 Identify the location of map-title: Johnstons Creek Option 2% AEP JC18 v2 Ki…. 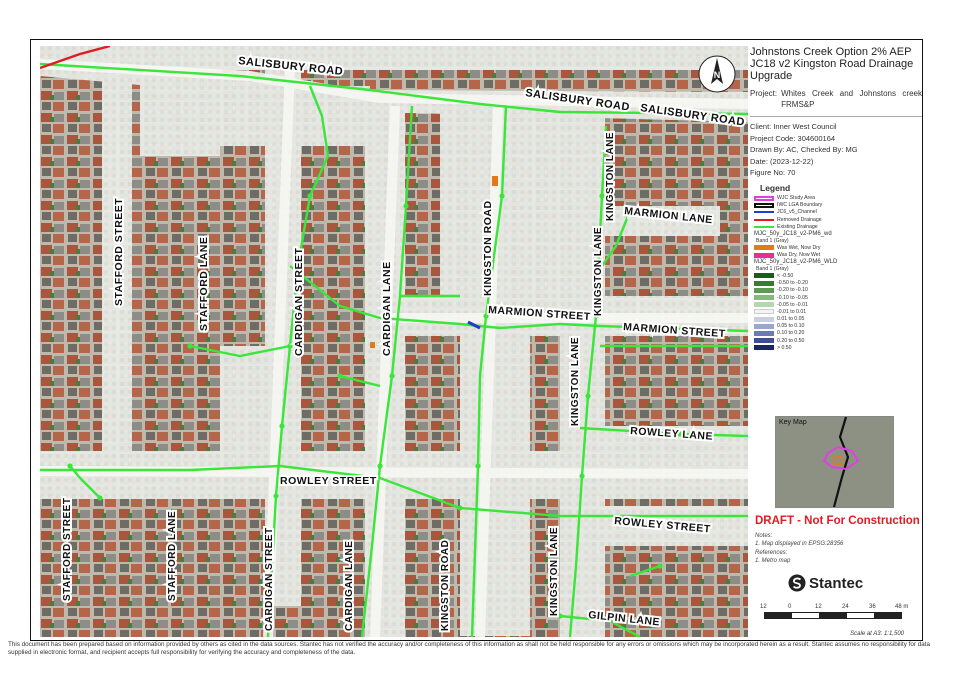
(836, 64).